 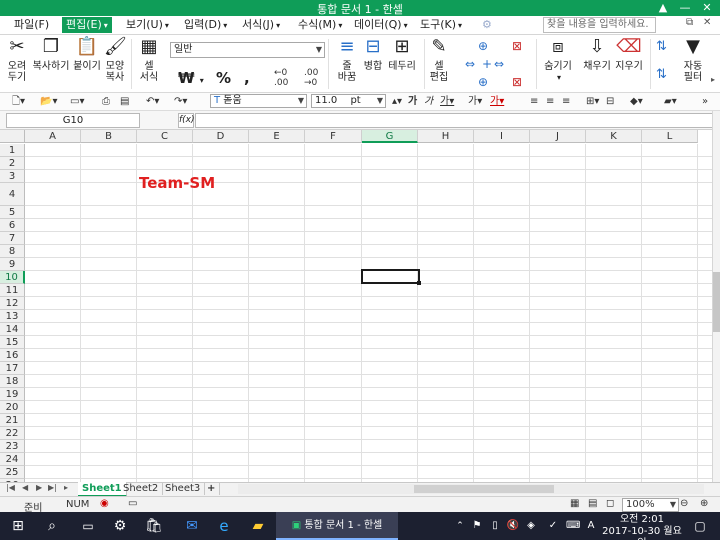 I want to click on row-header: 8, so click(x=12, y=251).